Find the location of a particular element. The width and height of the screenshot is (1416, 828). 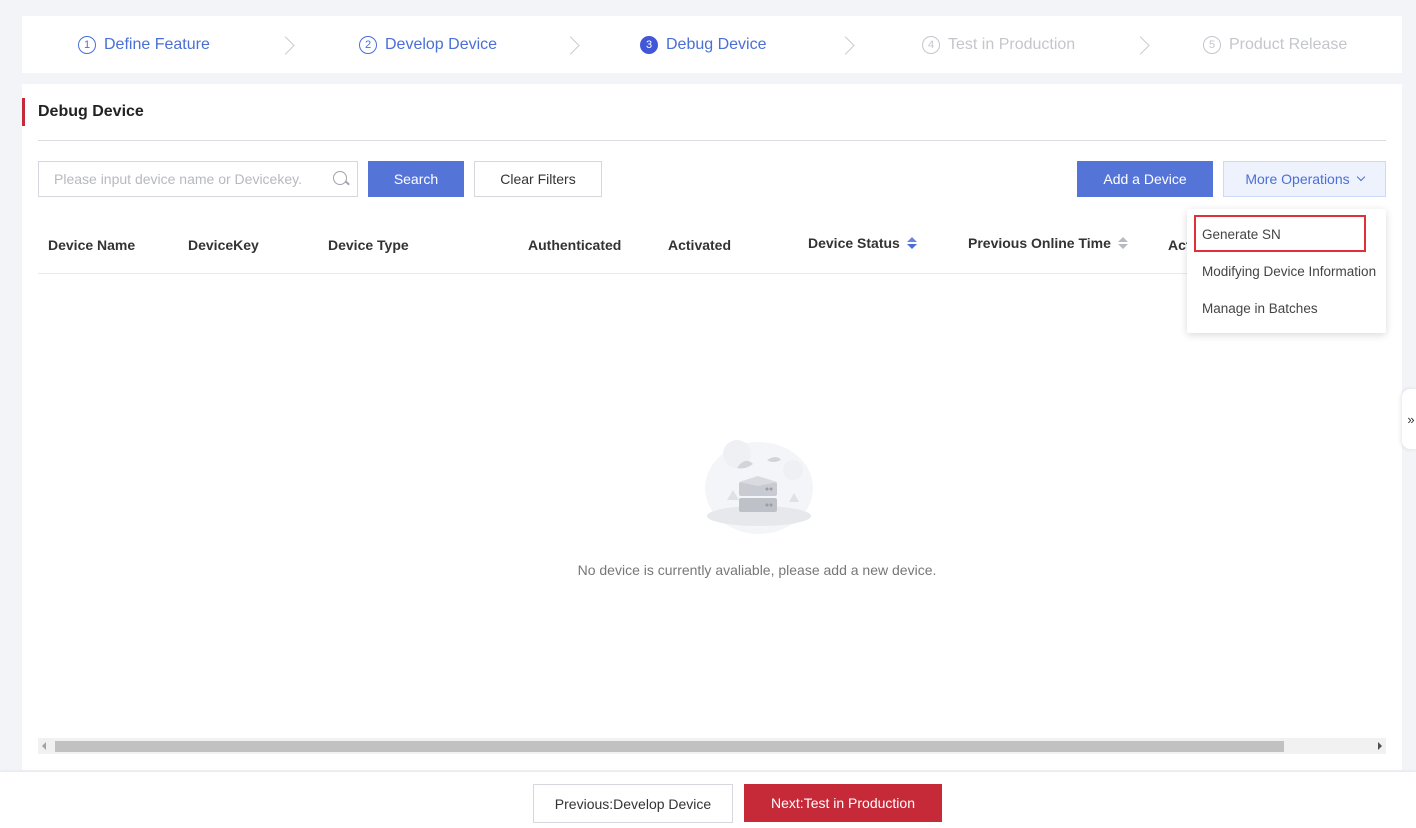

step-label: Product Release is located at coordinates (1288, 44).